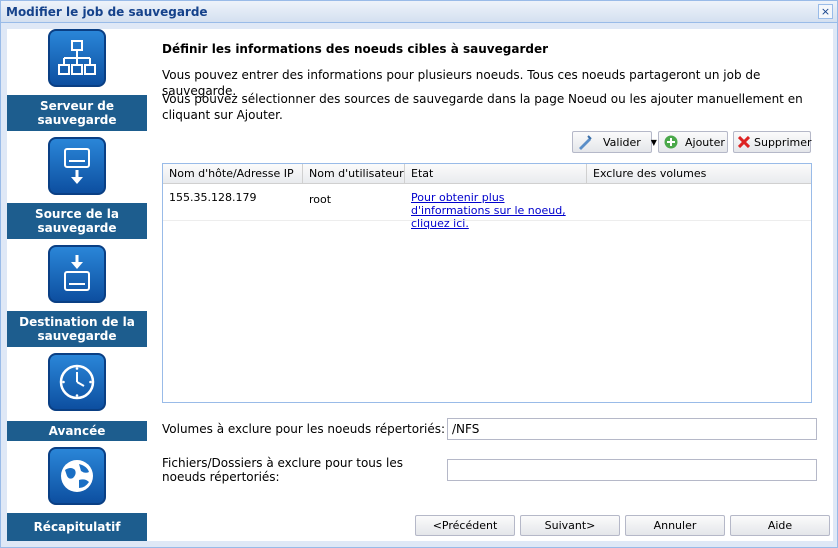 The width and height of the screenshot is (838, 548). What do you see at coordinates (780, 525) in the screenshot?
I see `help-button: Aide` at bounding box center [780, 525].